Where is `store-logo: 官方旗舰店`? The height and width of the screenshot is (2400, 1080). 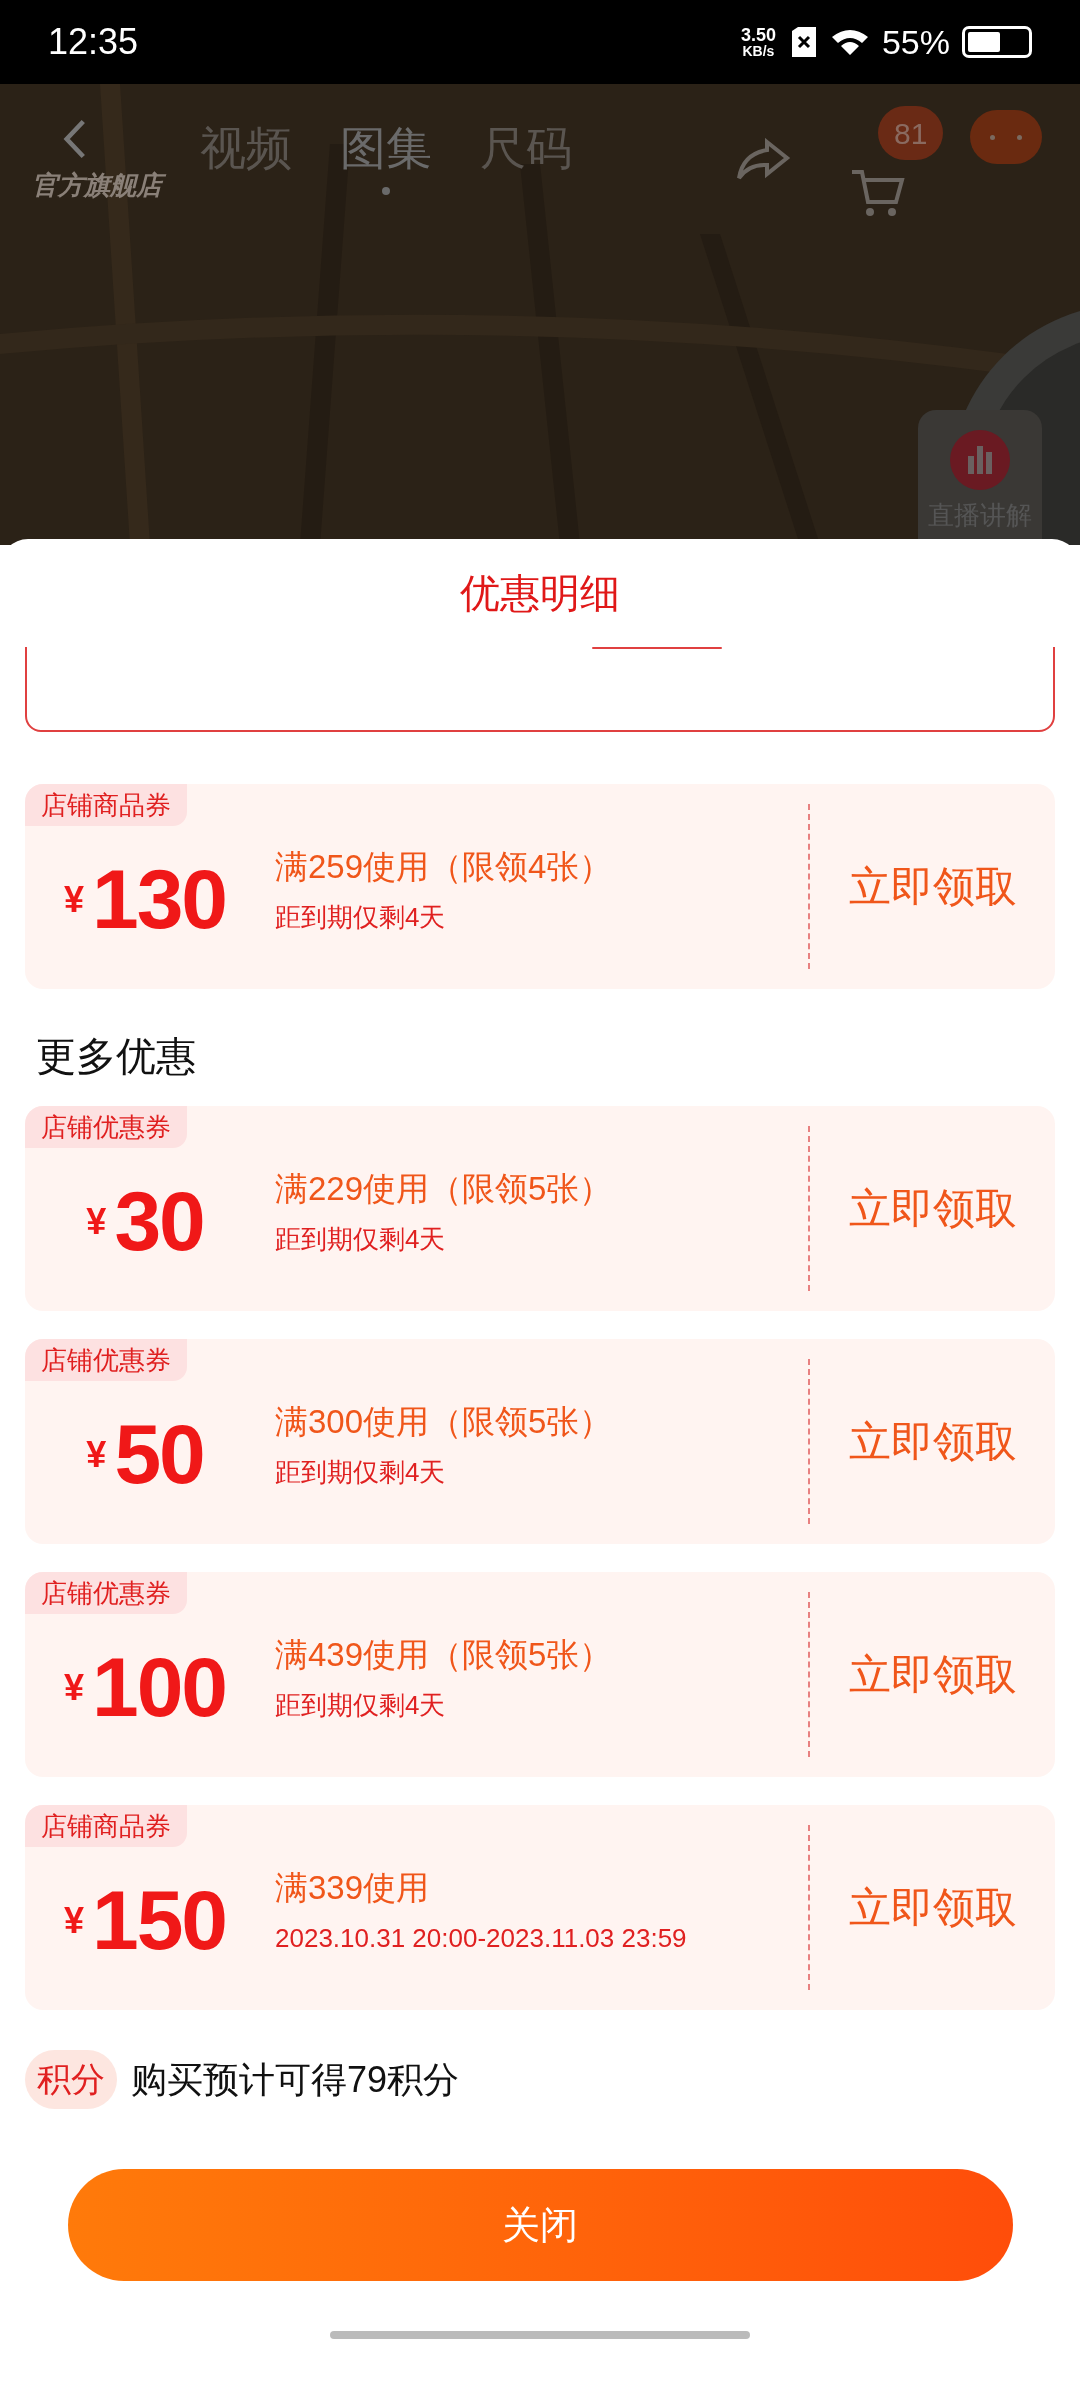
store-logo: 官方旗舰店 is located at coordinates (97, 185).